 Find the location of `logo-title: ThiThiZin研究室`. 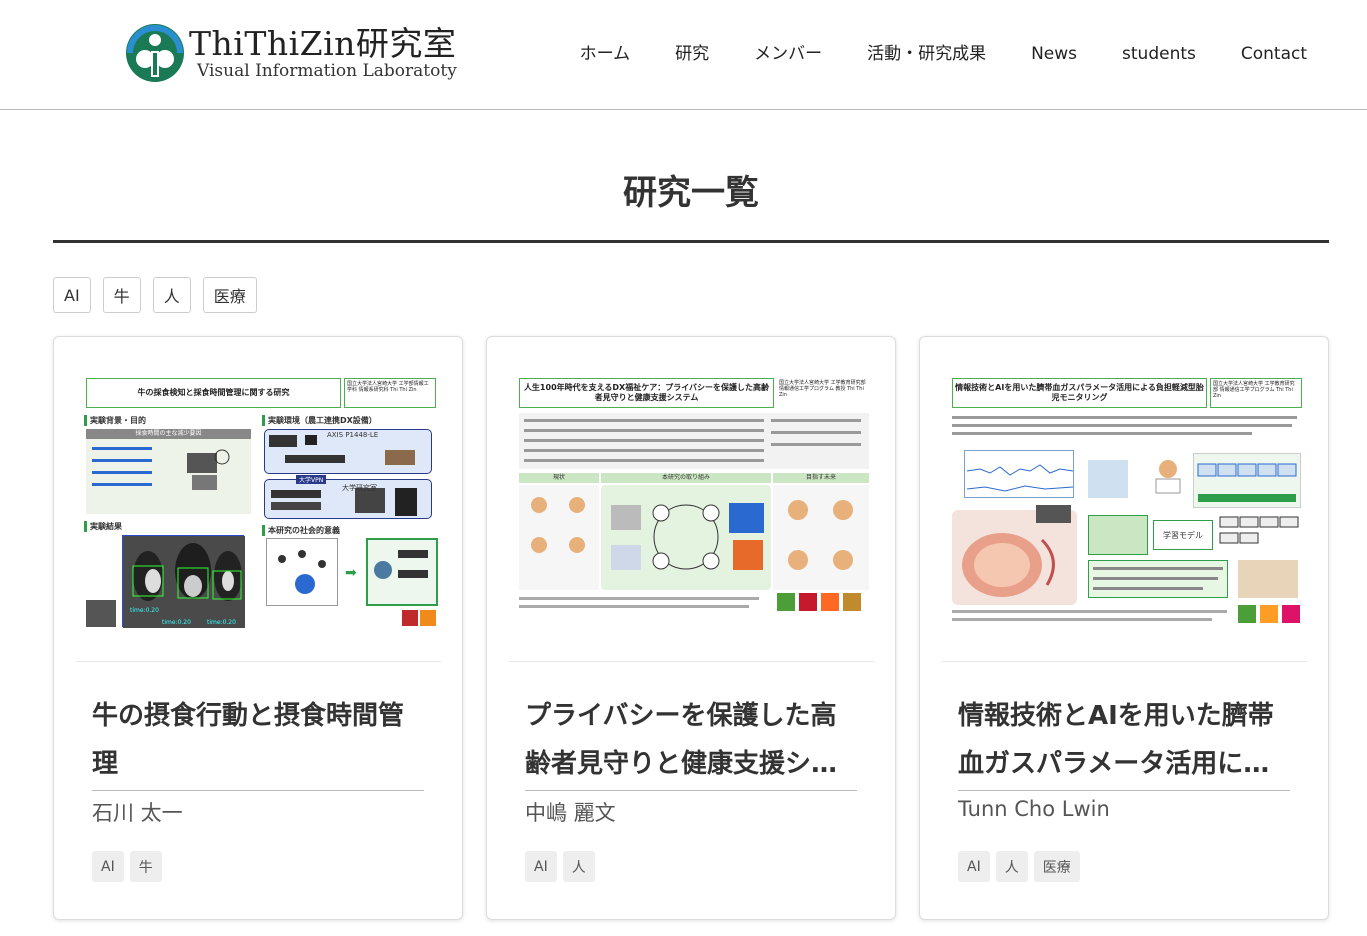

logo-title: ThiThiZin研究室 is located at coordinates (323, 43).